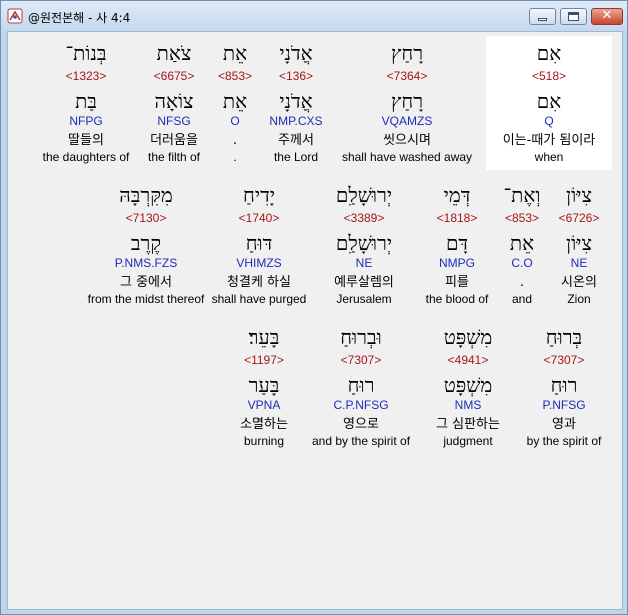 The image size is (628, 615). I want to click on hebrew-word: בְּנוֹת־, so click(86, 53).